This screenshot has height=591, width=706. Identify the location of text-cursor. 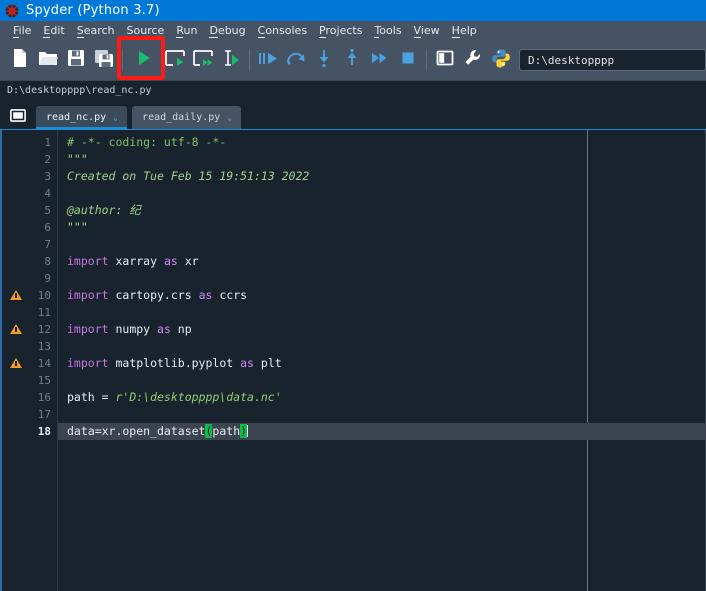
(248, 431).